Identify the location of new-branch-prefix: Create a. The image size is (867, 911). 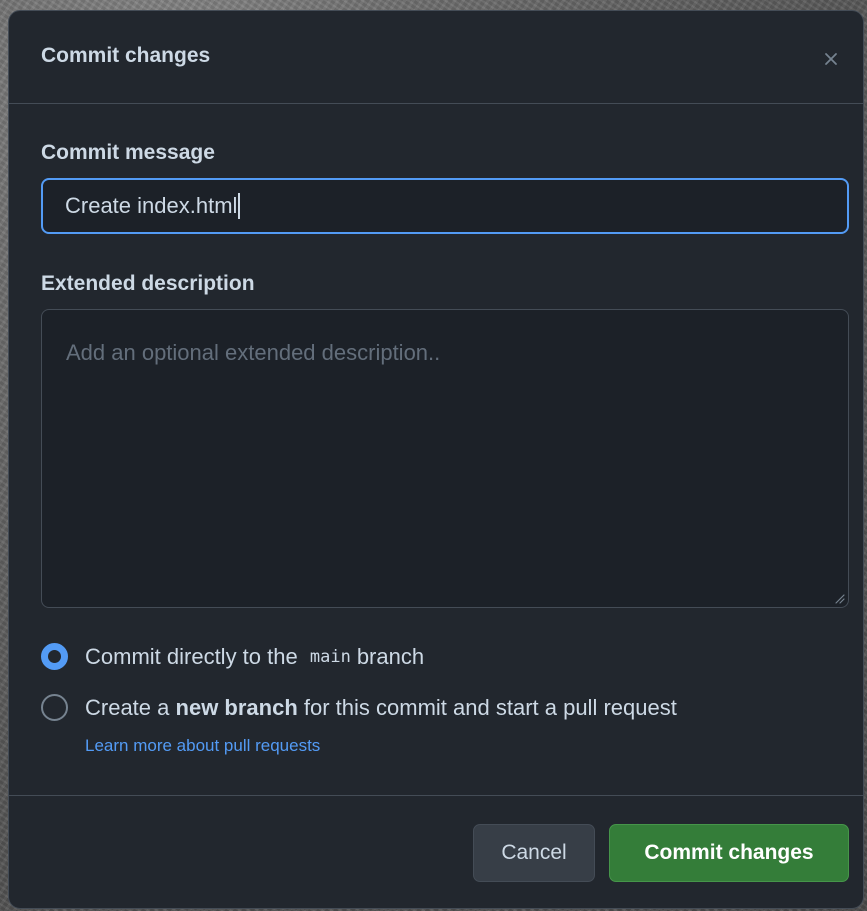
(127, 707).